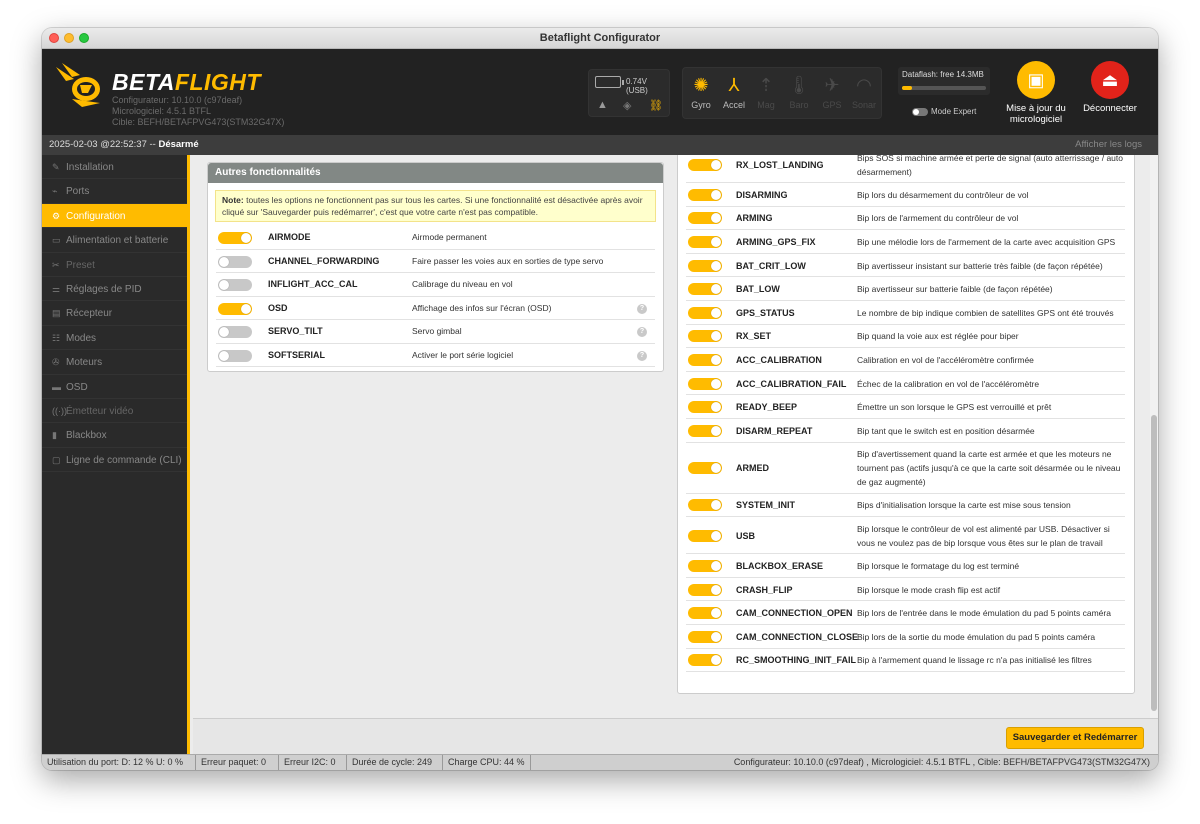 This screenshot has height=824, width=1200. What do you see at coordinates (762, 194) in the screenshot?
I see `beeper-name: DISARMING` at bounding box center [762, 194].